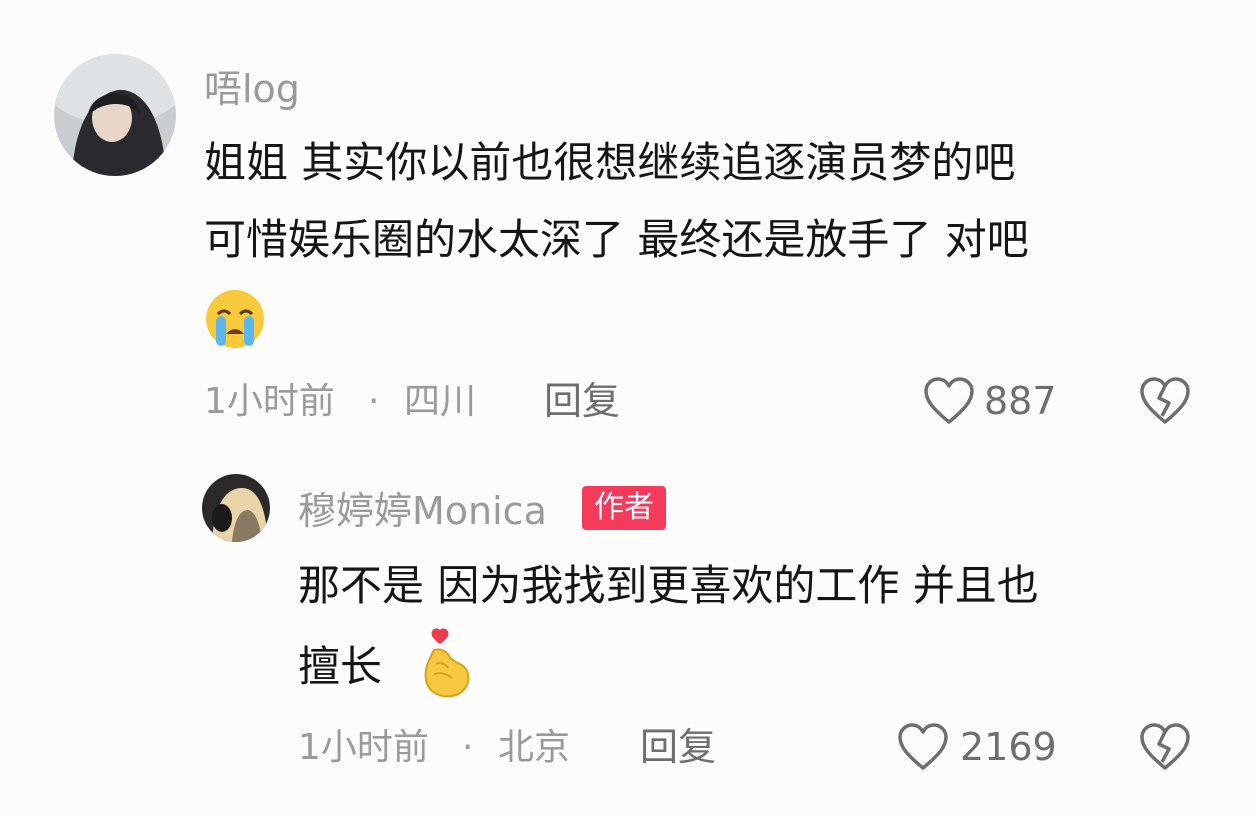  Describe the element at coordinates (444, 664) in the screenshot. I see `finger-heart-emoji` at that location.